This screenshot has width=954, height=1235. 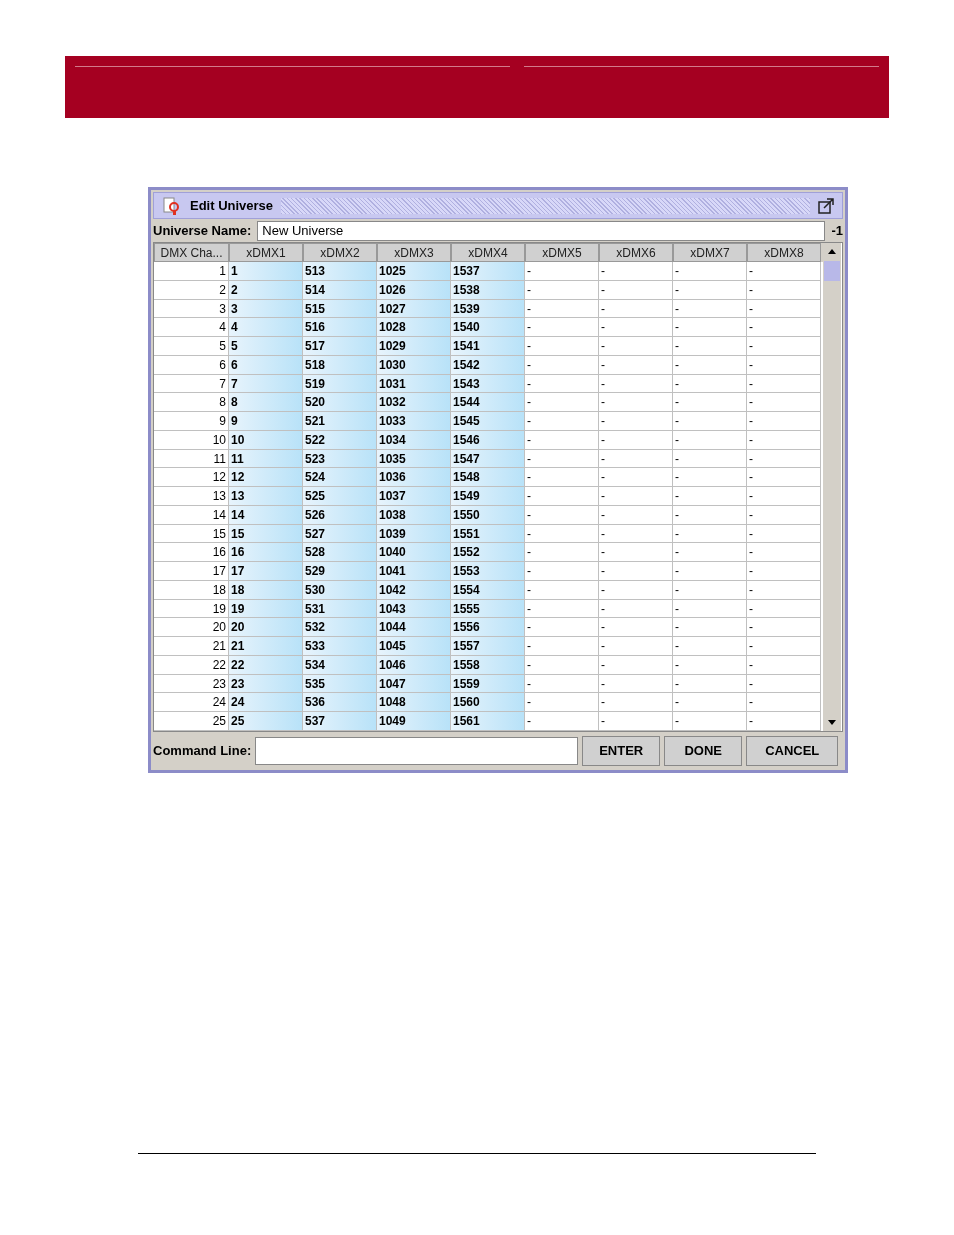 I want to click on field-label: Command Line:, so click(x=202, y=751).